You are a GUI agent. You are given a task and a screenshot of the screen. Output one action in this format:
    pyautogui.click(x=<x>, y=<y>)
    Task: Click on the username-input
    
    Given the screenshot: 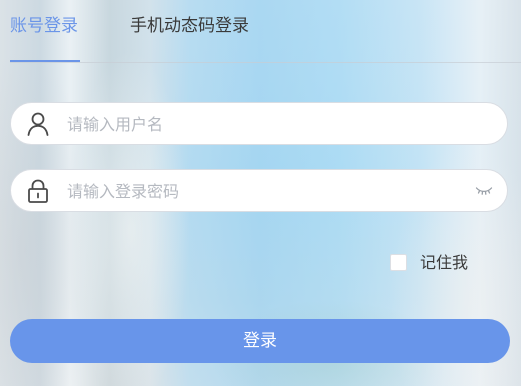 What is the action you would take?
    pyautogui.click(x=267, y=124)
    